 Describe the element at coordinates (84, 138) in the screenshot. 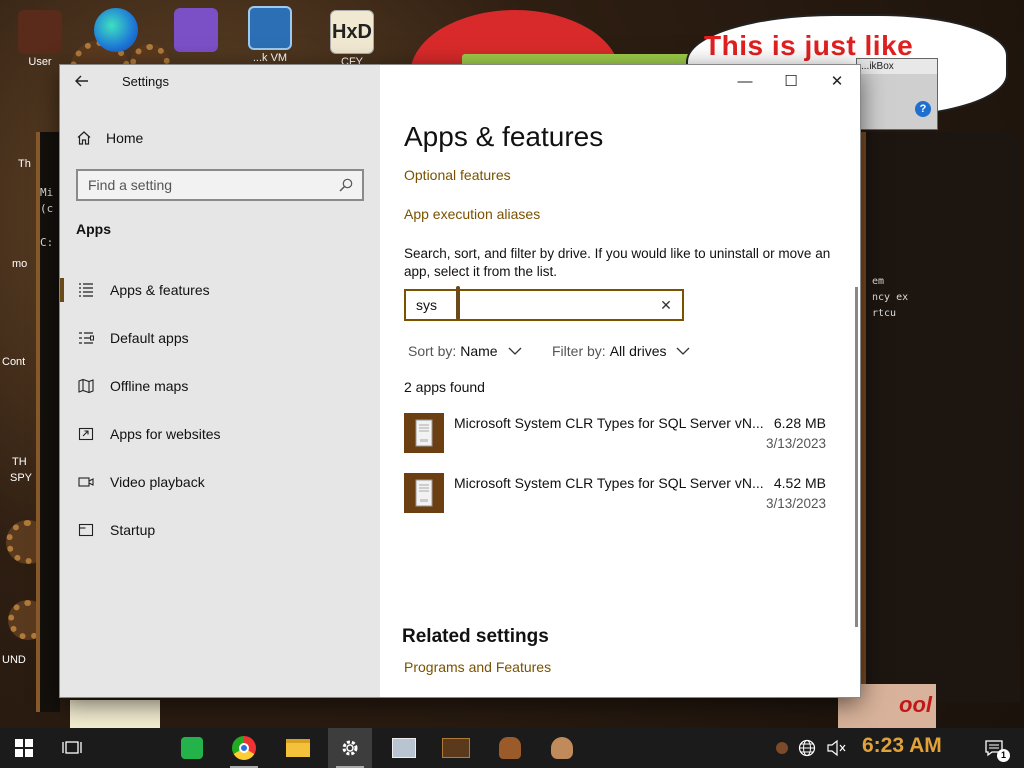

I see `home-icon` at that location.